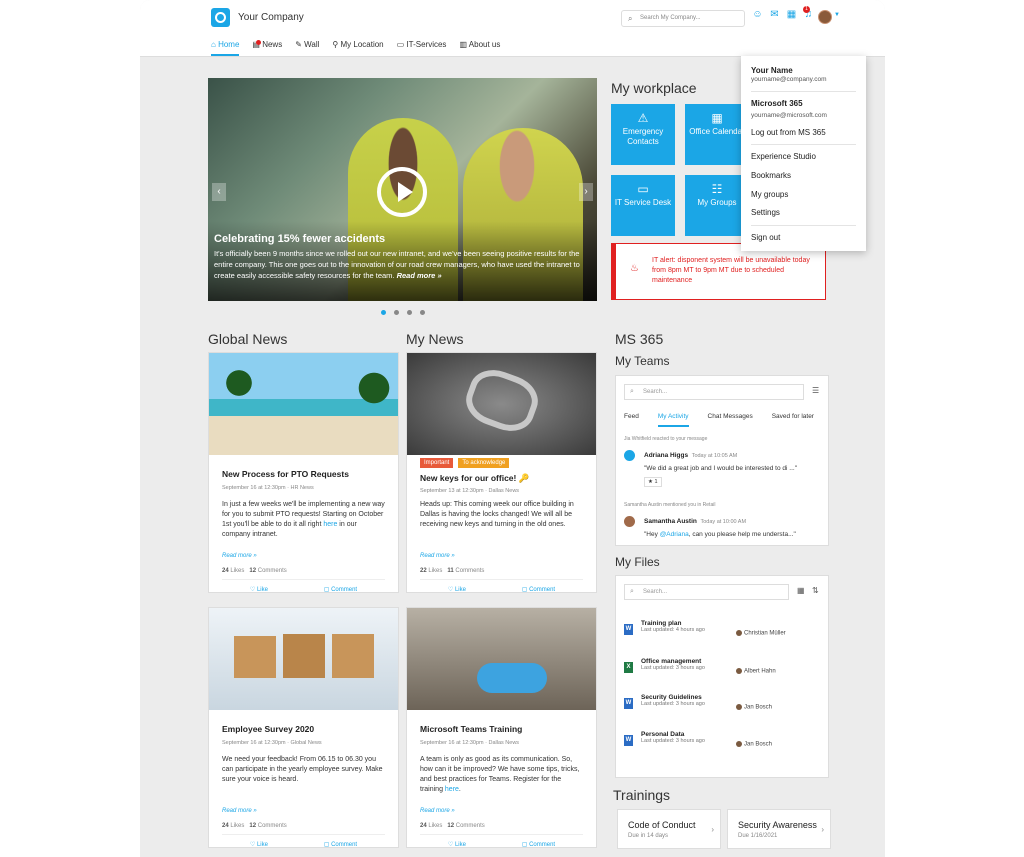  What do you see at coordinates (815, 590) in the screenshot?
I see `sort-icon: ⇅` at bounding box center [815, 590].